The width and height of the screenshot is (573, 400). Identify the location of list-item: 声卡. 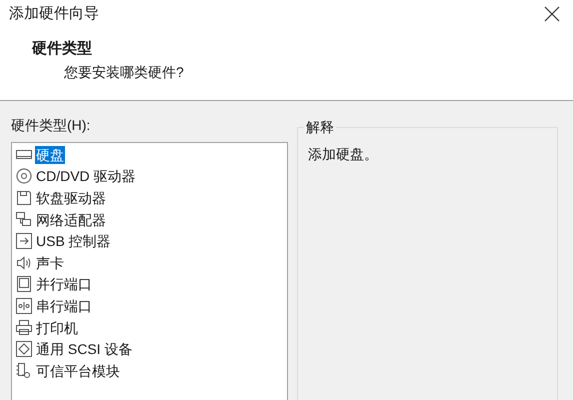
(50, 263).